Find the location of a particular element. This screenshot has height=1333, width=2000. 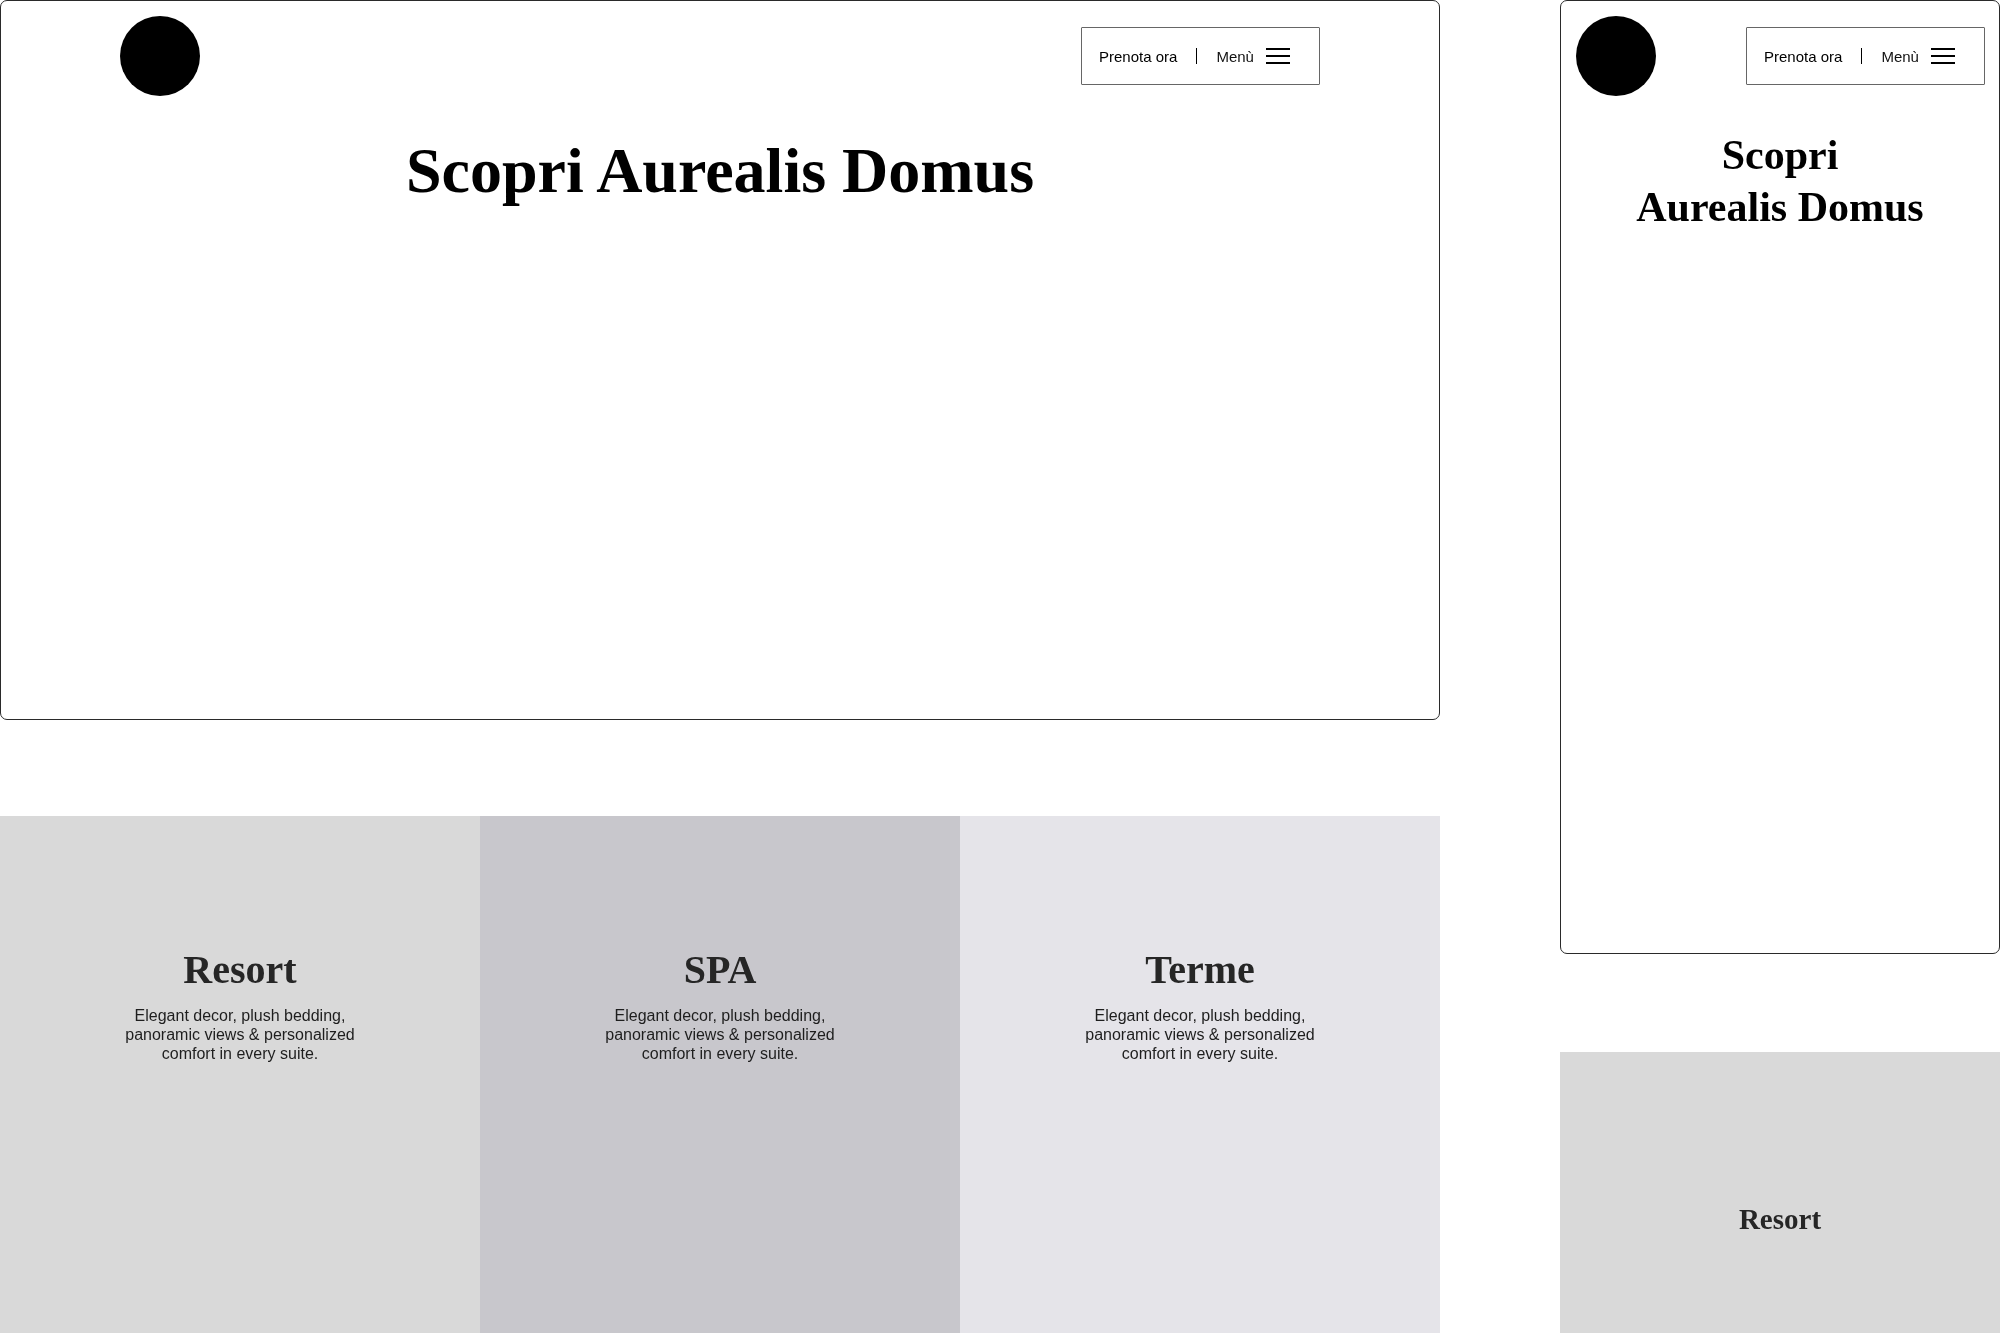

card-title: SPA is located at coordinates (720, 970).